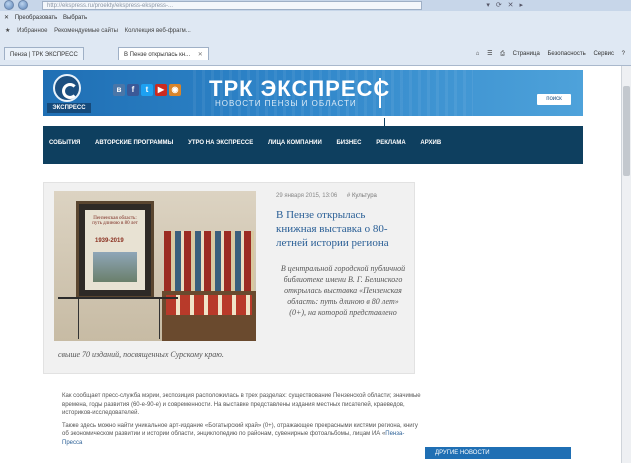 The width and height of the screenshot is (631, 463). I want to click on back-icon, so click(9, 5).